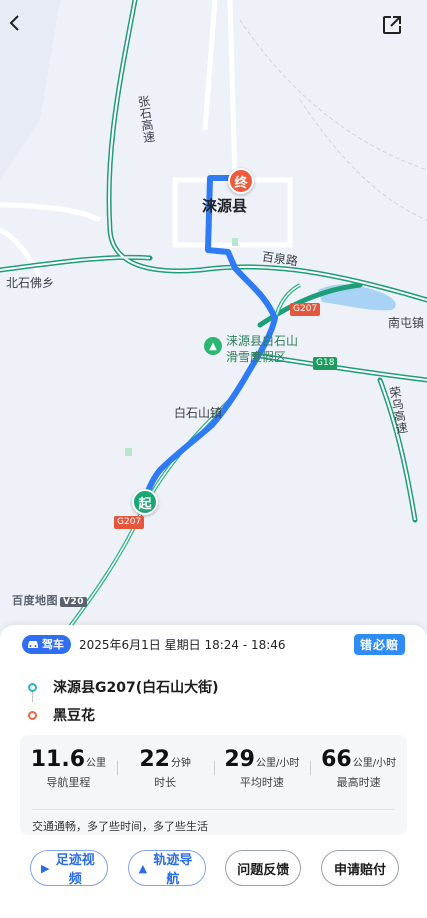 Image resolution: width=427 pixels, height=918 pixels. Describe the element at coordinates (256, 357) in the screenshot. I see `map-label-resort-2: 滑雪度假区` at that location.